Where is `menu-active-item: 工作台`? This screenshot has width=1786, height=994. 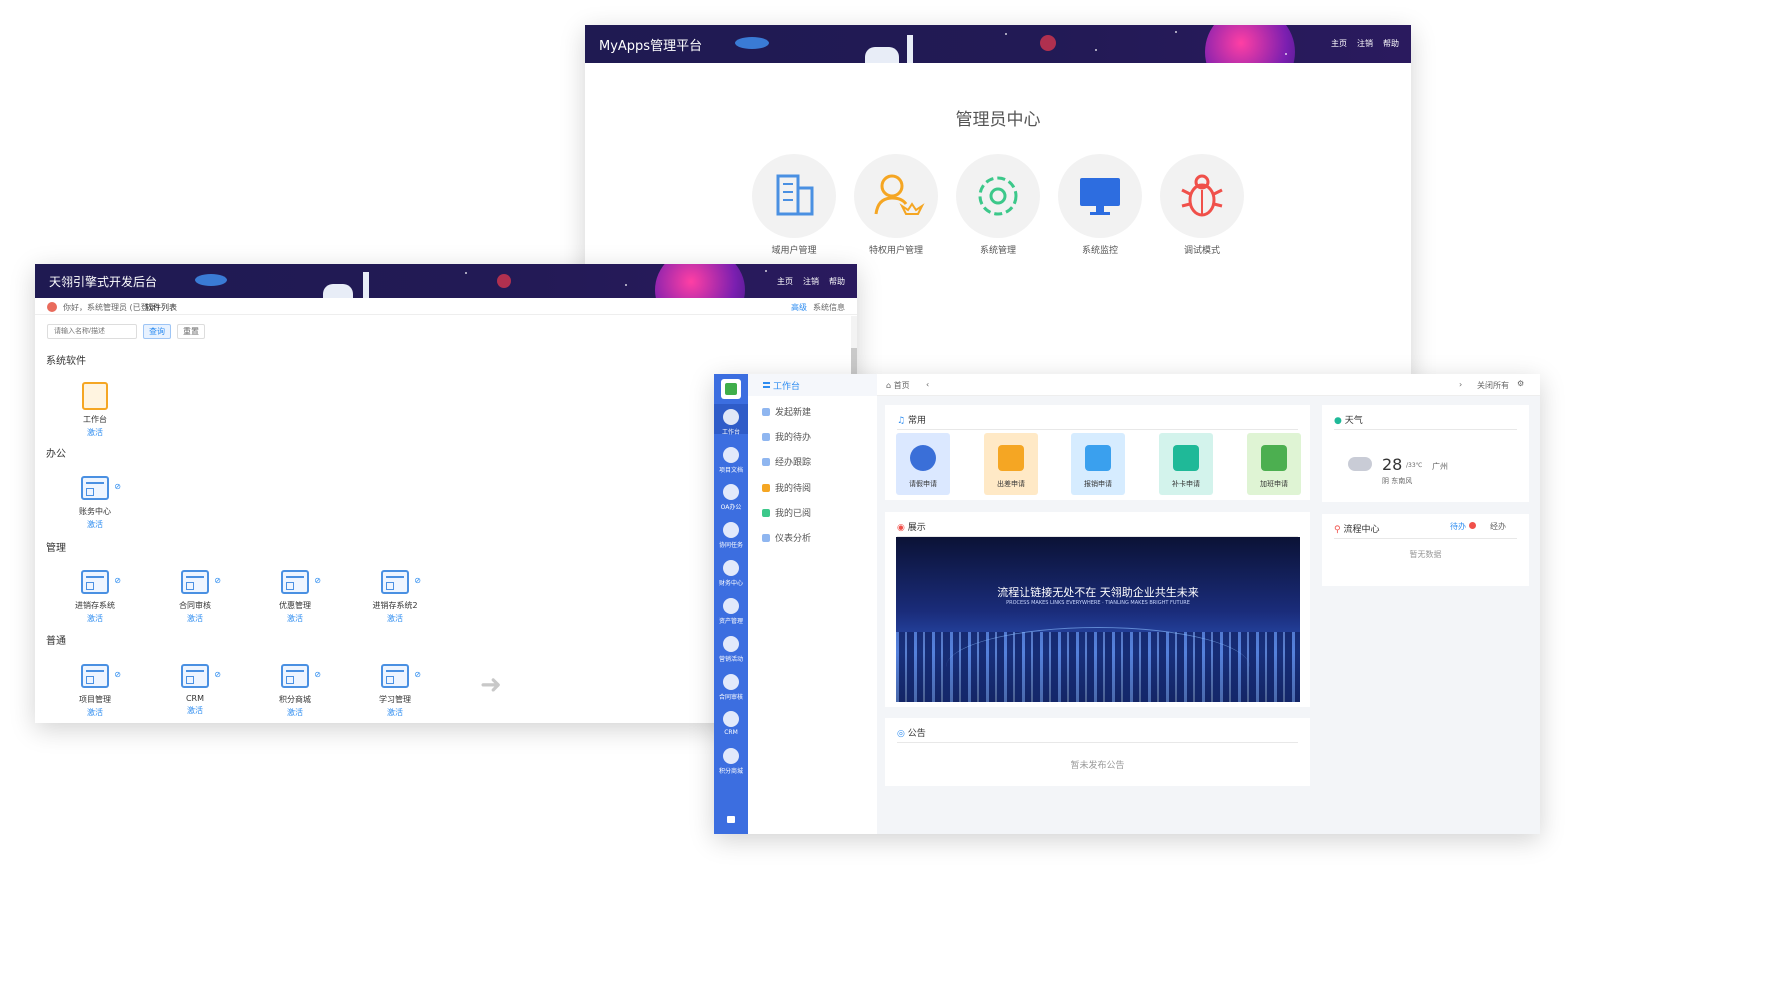
menu-active-item: 工作台 is located at coordinates (786, 385).